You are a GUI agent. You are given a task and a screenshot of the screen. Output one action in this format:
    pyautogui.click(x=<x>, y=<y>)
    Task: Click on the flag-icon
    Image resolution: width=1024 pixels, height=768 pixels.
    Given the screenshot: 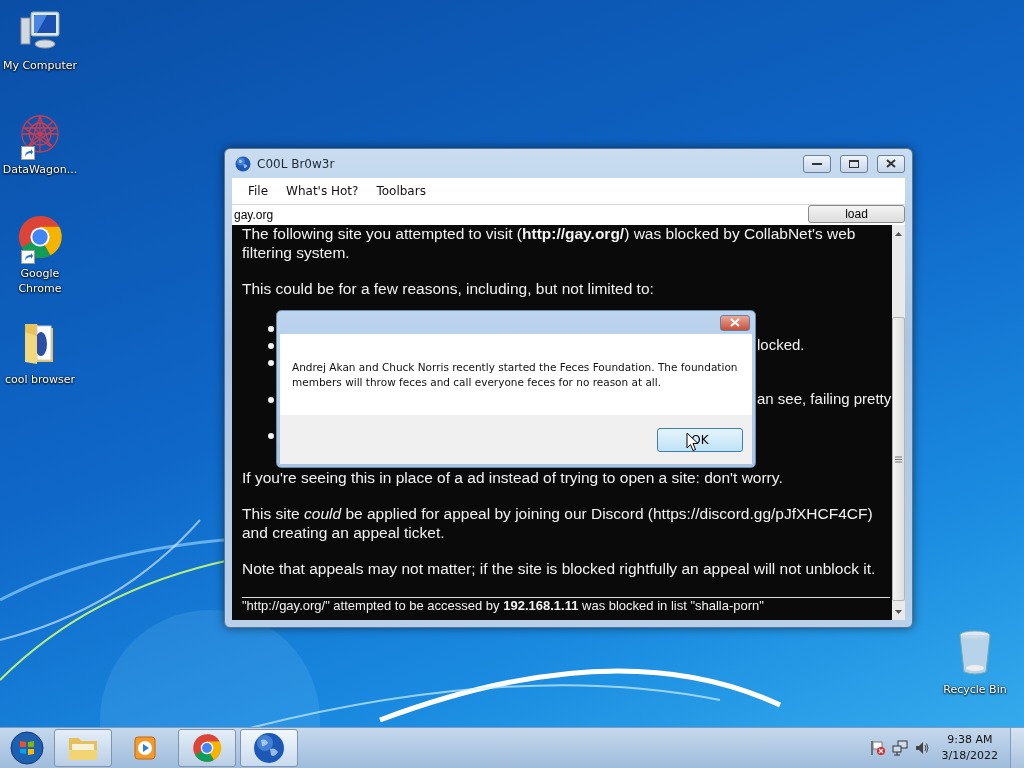 What is the action you would take?
    pyautogui.click(x=877, y=748)
    